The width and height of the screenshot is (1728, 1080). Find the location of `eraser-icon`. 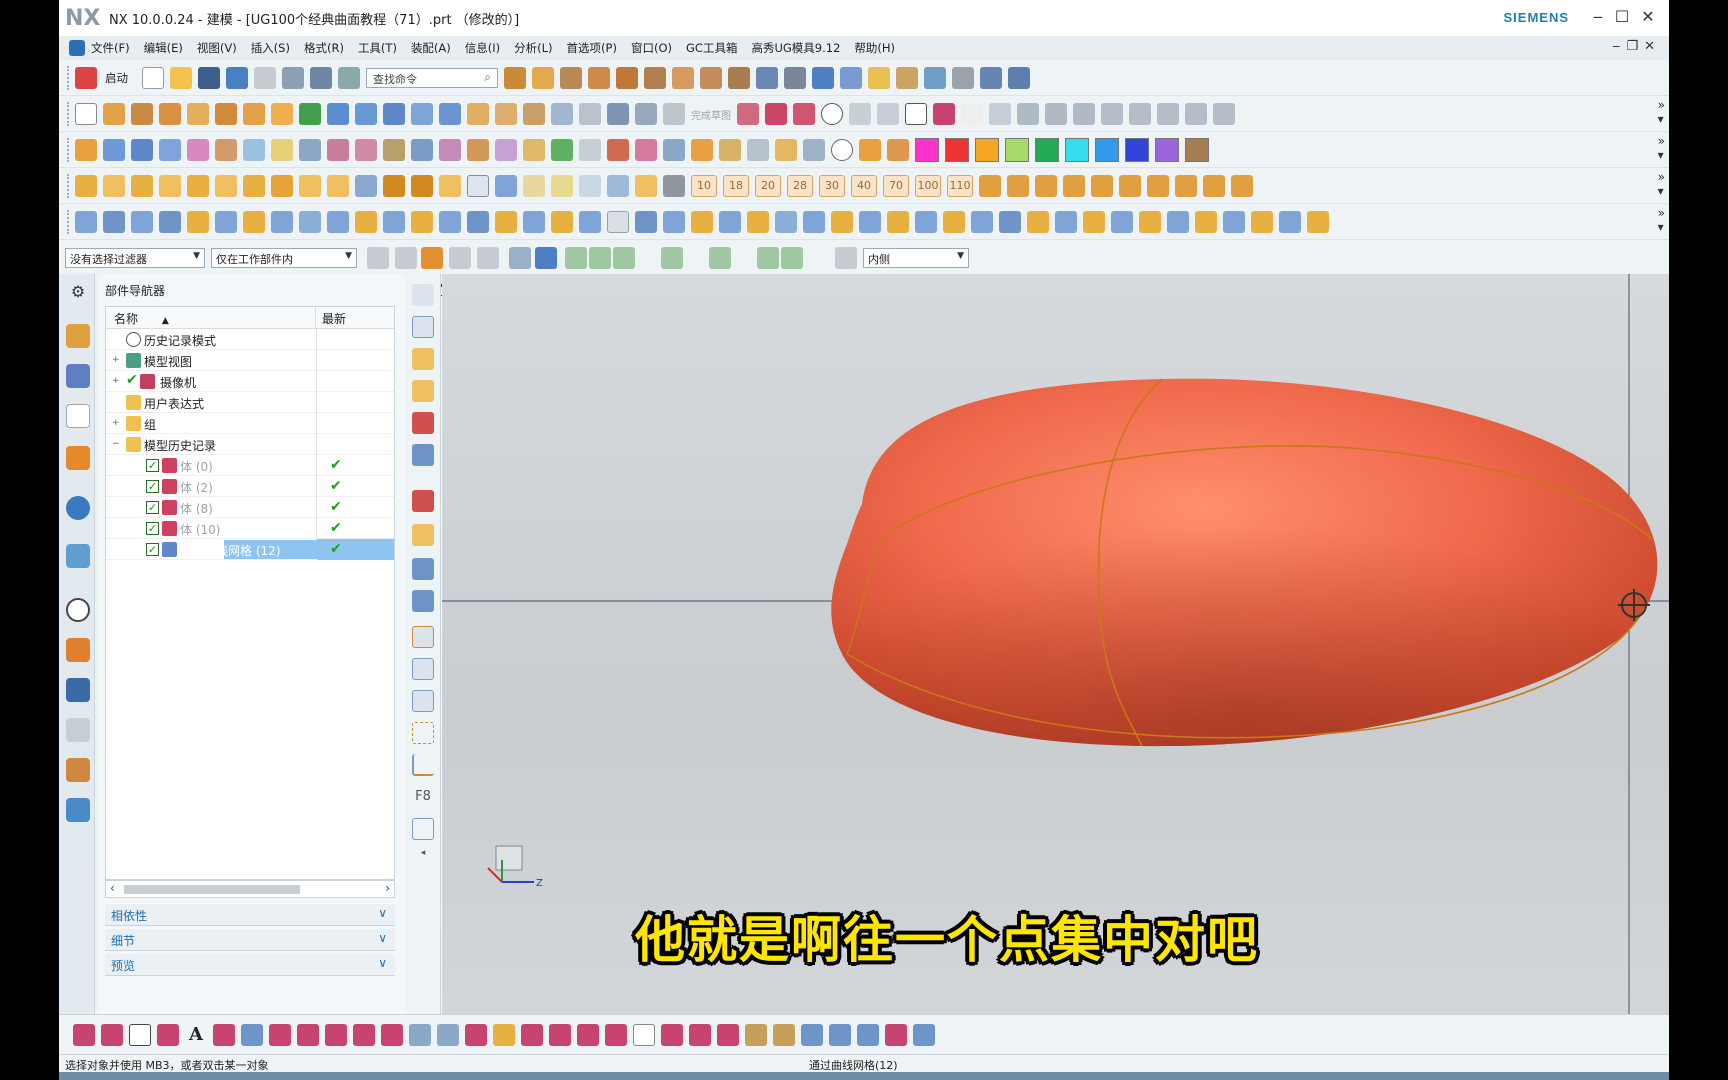

eraser-icon is located at coordinates (423, 637).